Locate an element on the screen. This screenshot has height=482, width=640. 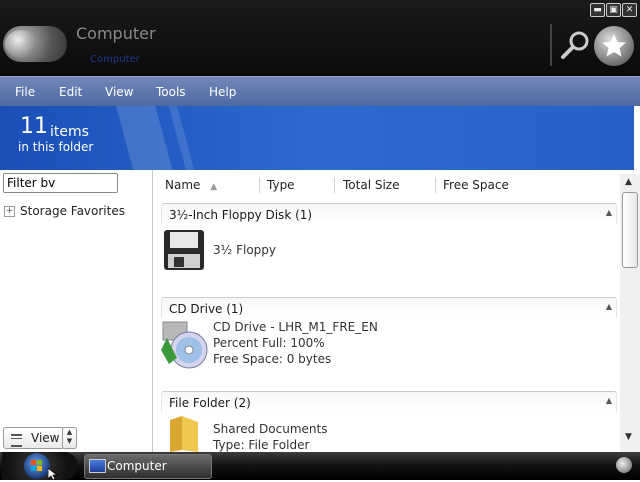
taskbar: Computer is located at coordinates (320, 466).